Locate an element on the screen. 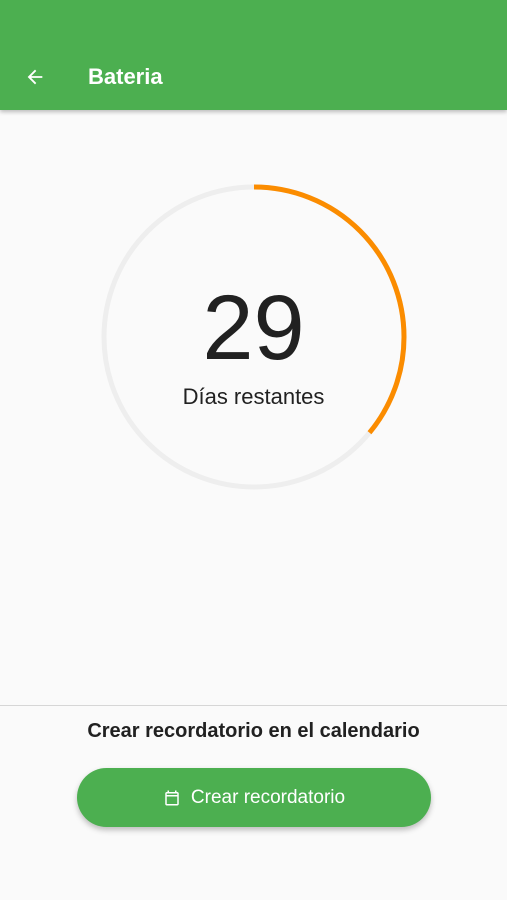 The width and height of the screenshot is (507, 900). create-reminder-button-label: Crear recordatorio is located at coordinates (268, 797).